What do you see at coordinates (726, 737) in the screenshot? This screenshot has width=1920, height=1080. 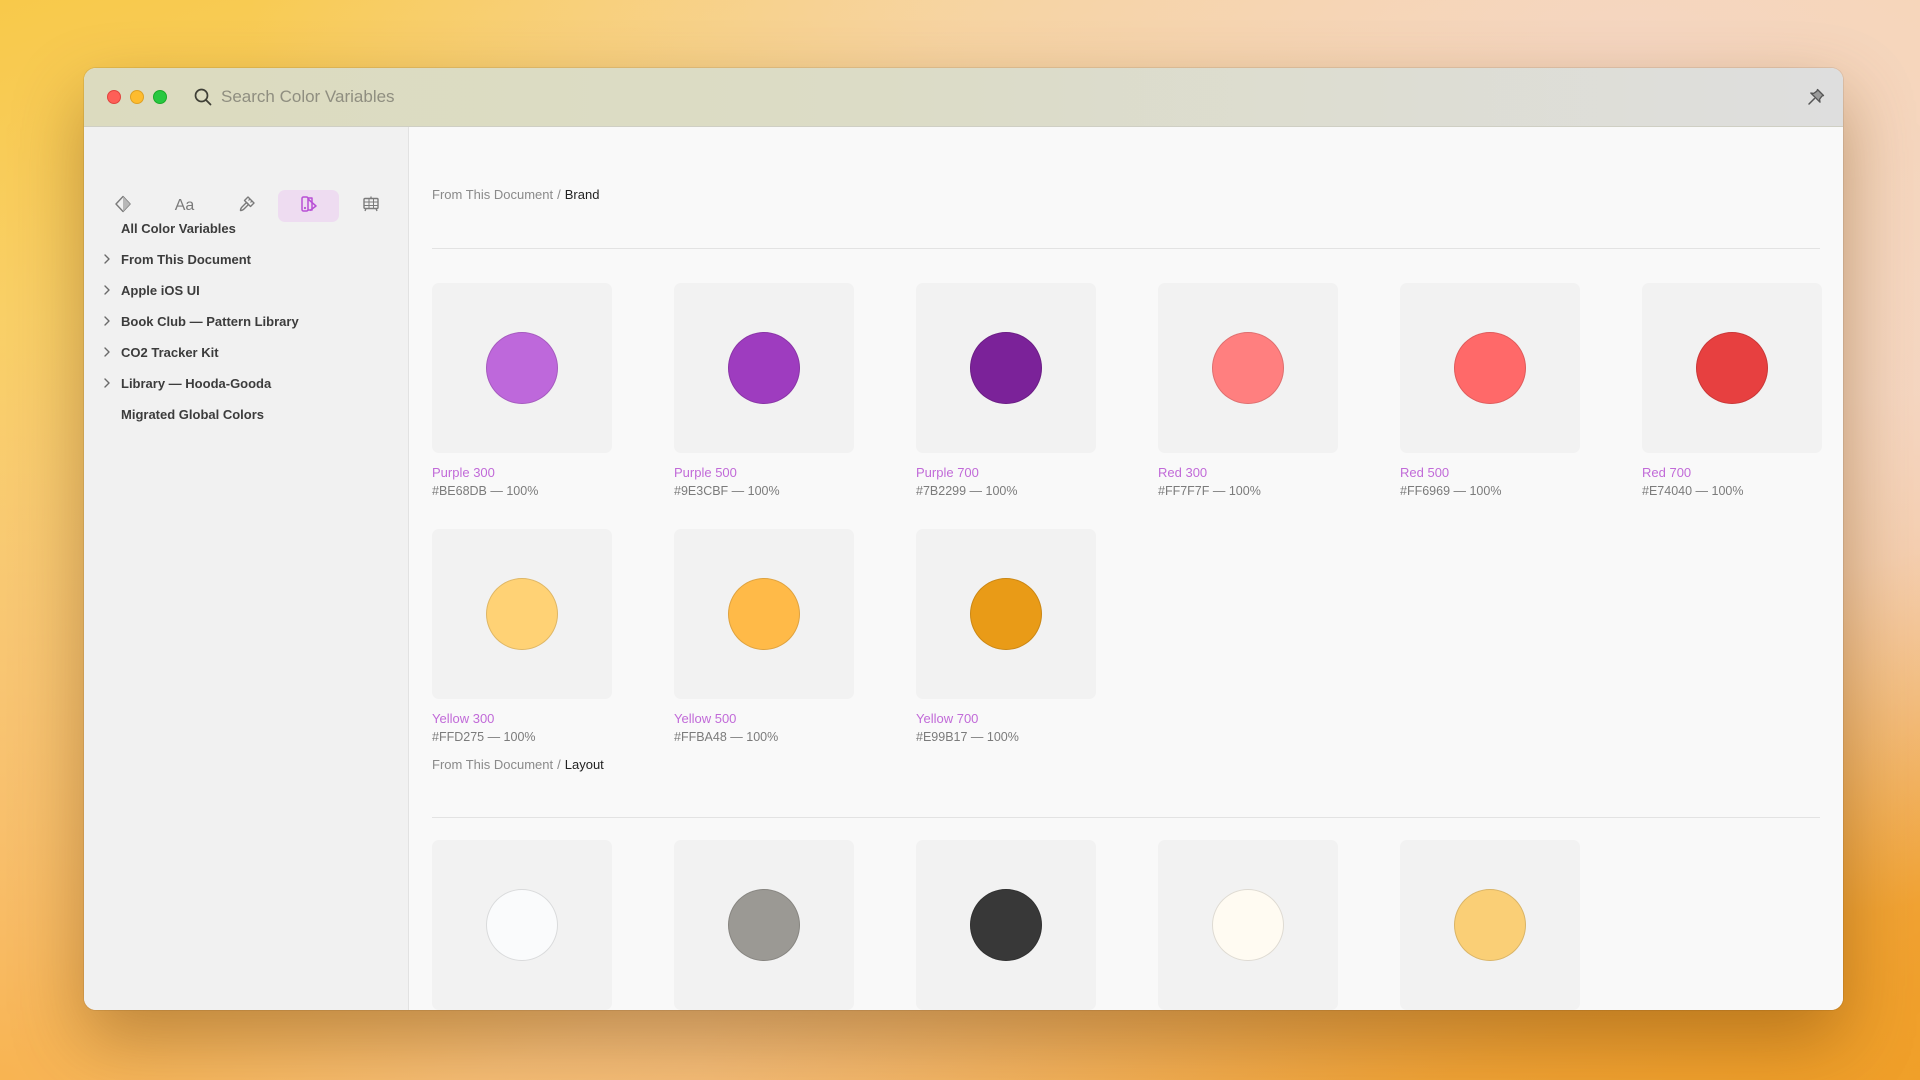 I see `color-hex-opacity: #FFBA48 — 100%` at bounding box center [726, 737].